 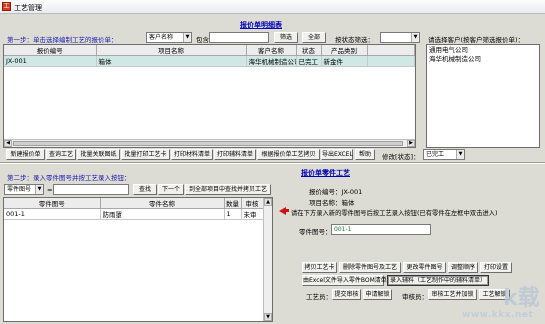 What do you see at coordinates (145, 154) in the screenshot?
I see `print-craft-cards-button: 批量打印工艺卡` at bounding box center [145, 154].